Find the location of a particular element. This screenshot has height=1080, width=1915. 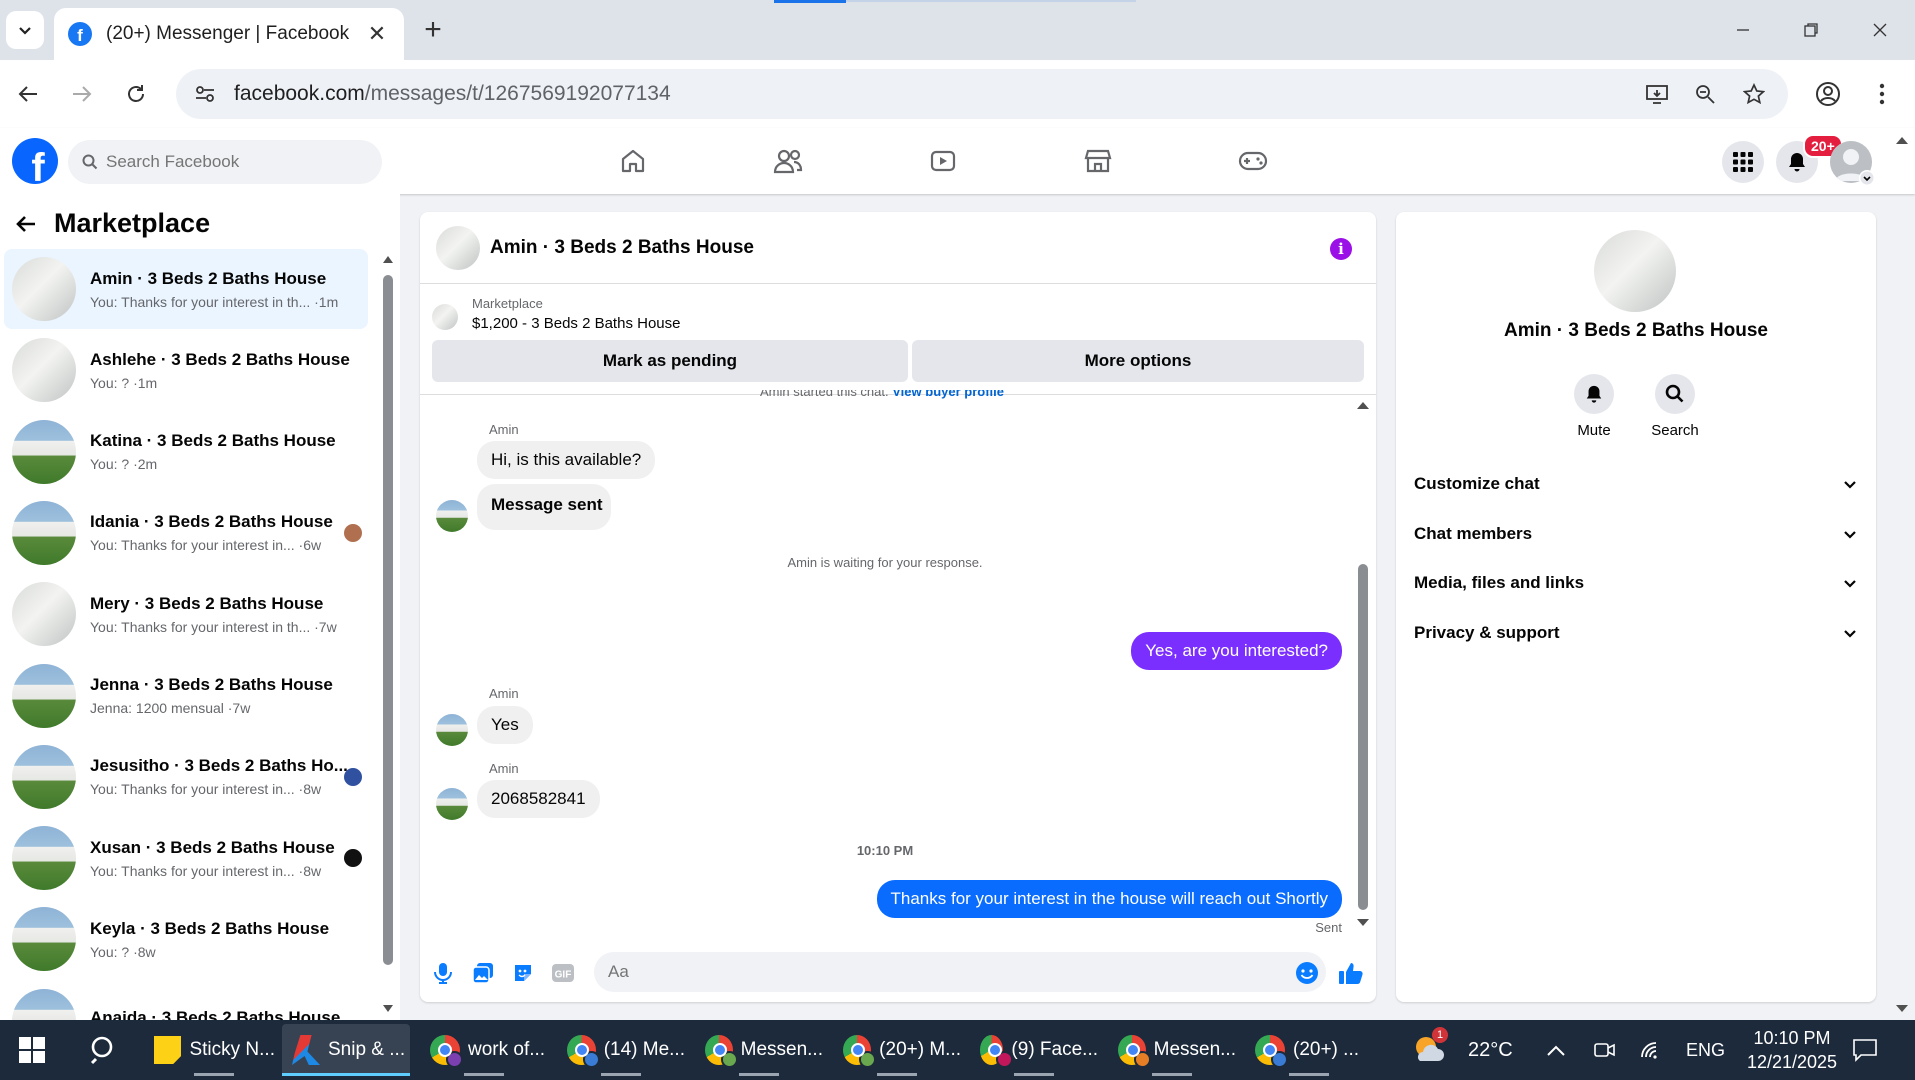

wifi-icon is located at coordinates (1652, 1050).